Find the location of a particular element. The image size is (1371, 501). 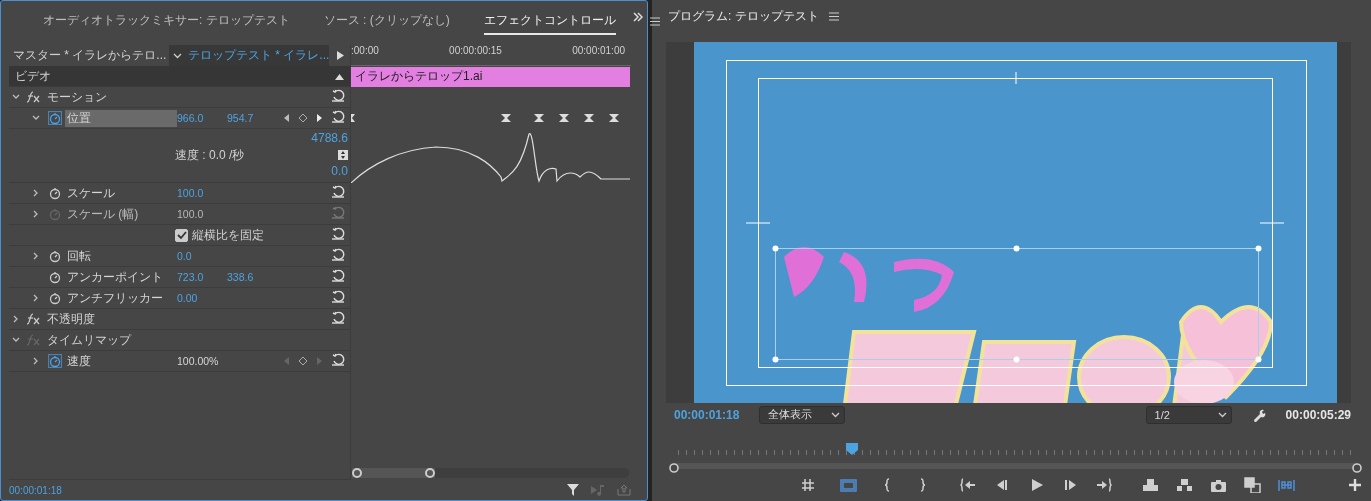

effect-name: 不透明度 is located at coordinates (71, 319).